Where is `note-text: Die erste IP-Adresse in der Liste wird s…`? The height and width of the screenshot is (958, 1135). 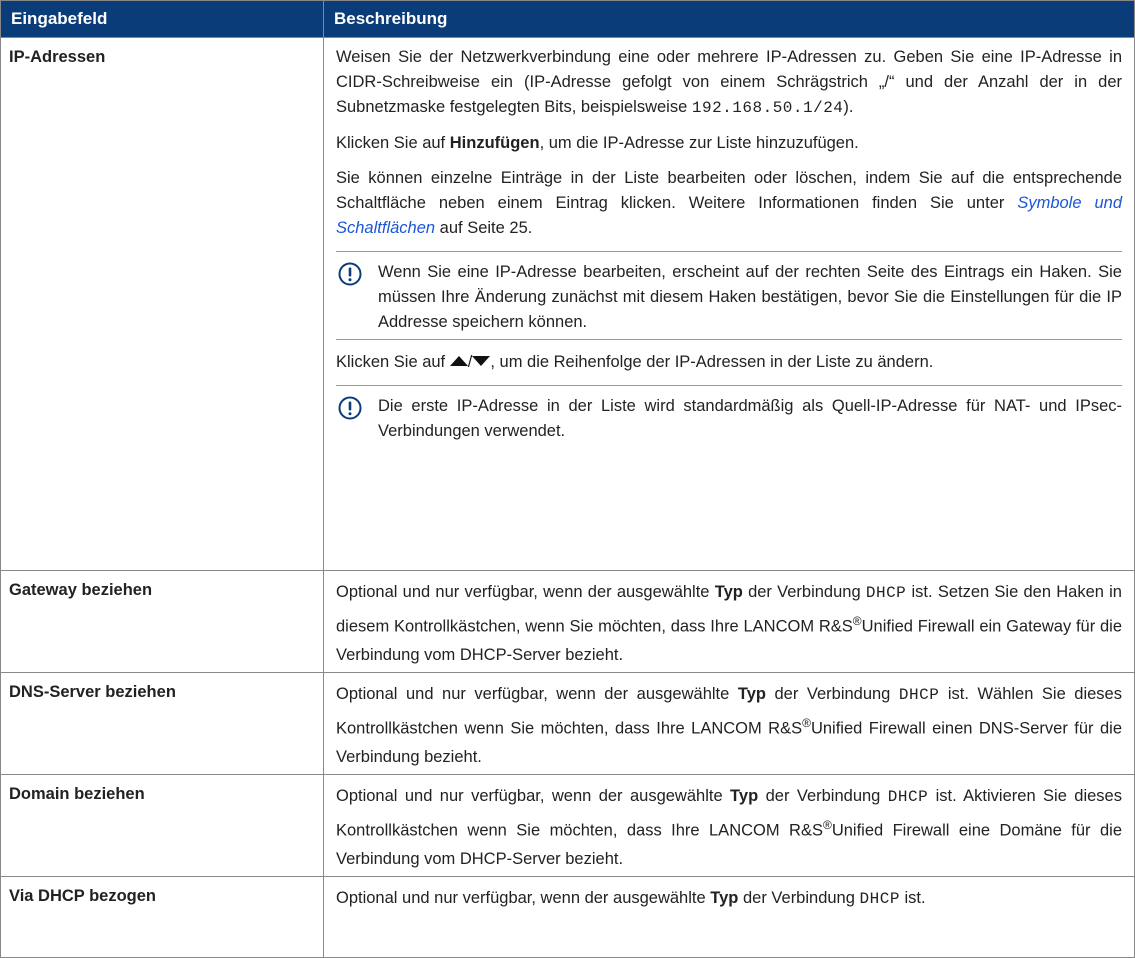 note-text: Die erste IP-Adresse in der Liste wird s… is located at coordinates (750, 419).